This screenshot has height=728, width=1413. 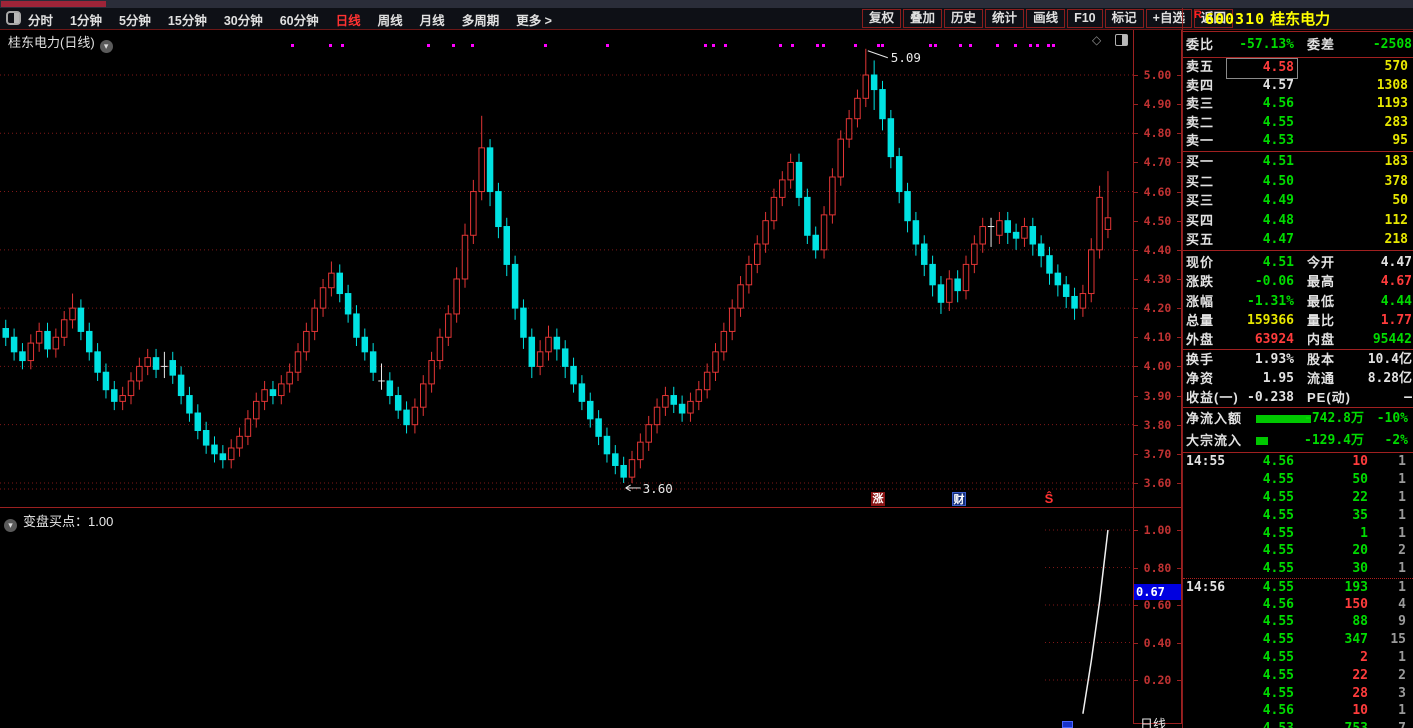 I want to click on period-tab: 月线, so click(x=432, y=19).